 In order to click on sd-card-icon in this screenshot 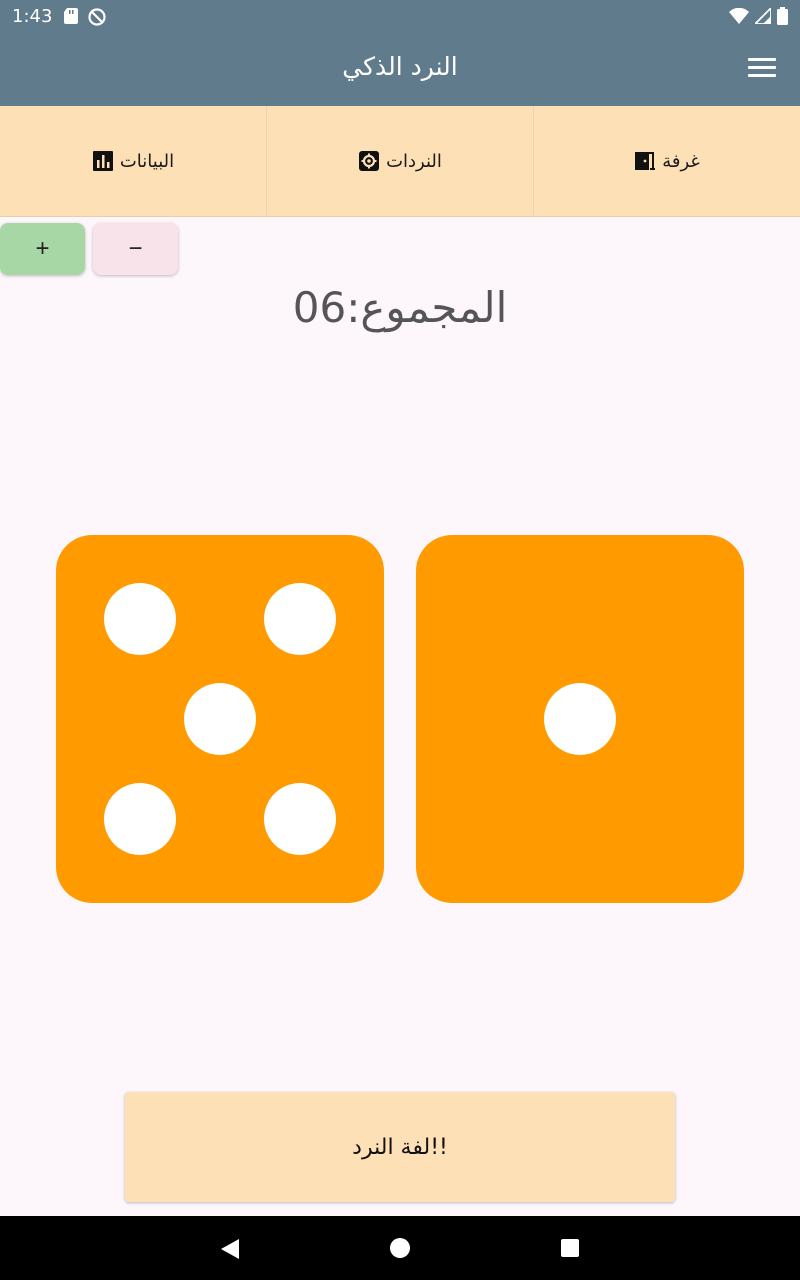, I will do `click(71, 16)`.